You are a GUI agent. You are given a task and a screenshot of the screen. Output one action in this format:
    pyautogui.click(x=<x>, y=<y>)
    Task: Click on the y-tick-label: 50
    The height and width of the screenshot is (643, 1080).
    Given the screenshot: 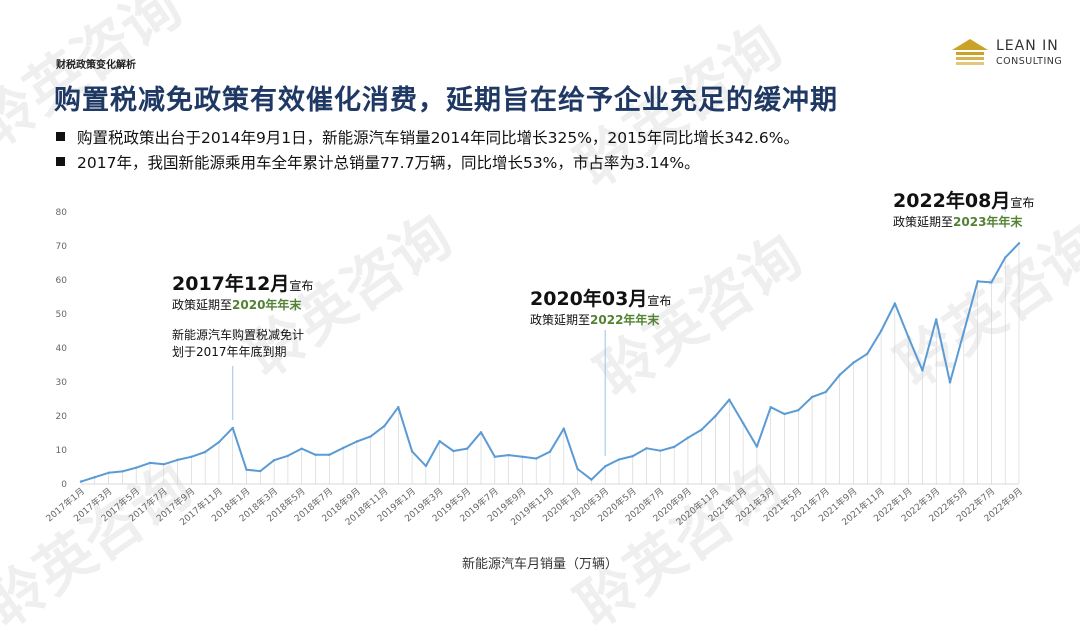 What is the action you would take?
    pyautogui.click(x=62, y=315)
    